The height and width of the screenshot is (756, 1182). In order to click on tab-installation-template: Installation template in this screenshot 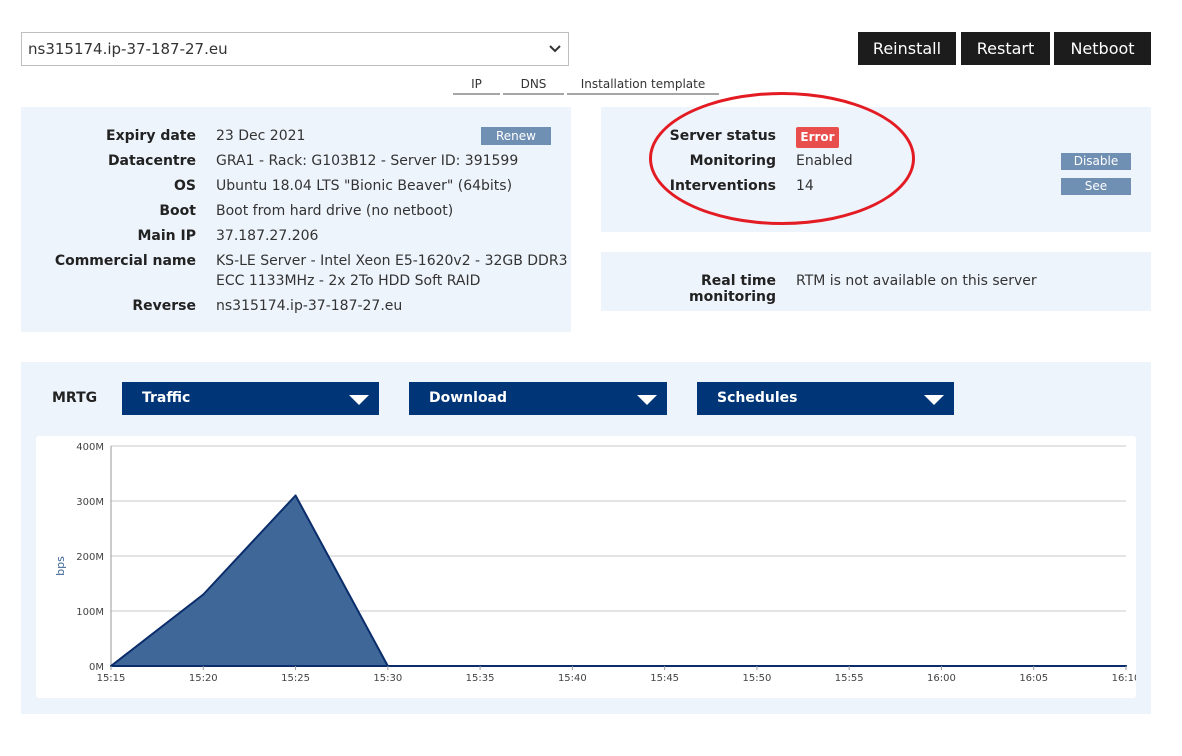, I will do `click(643, 85)`.